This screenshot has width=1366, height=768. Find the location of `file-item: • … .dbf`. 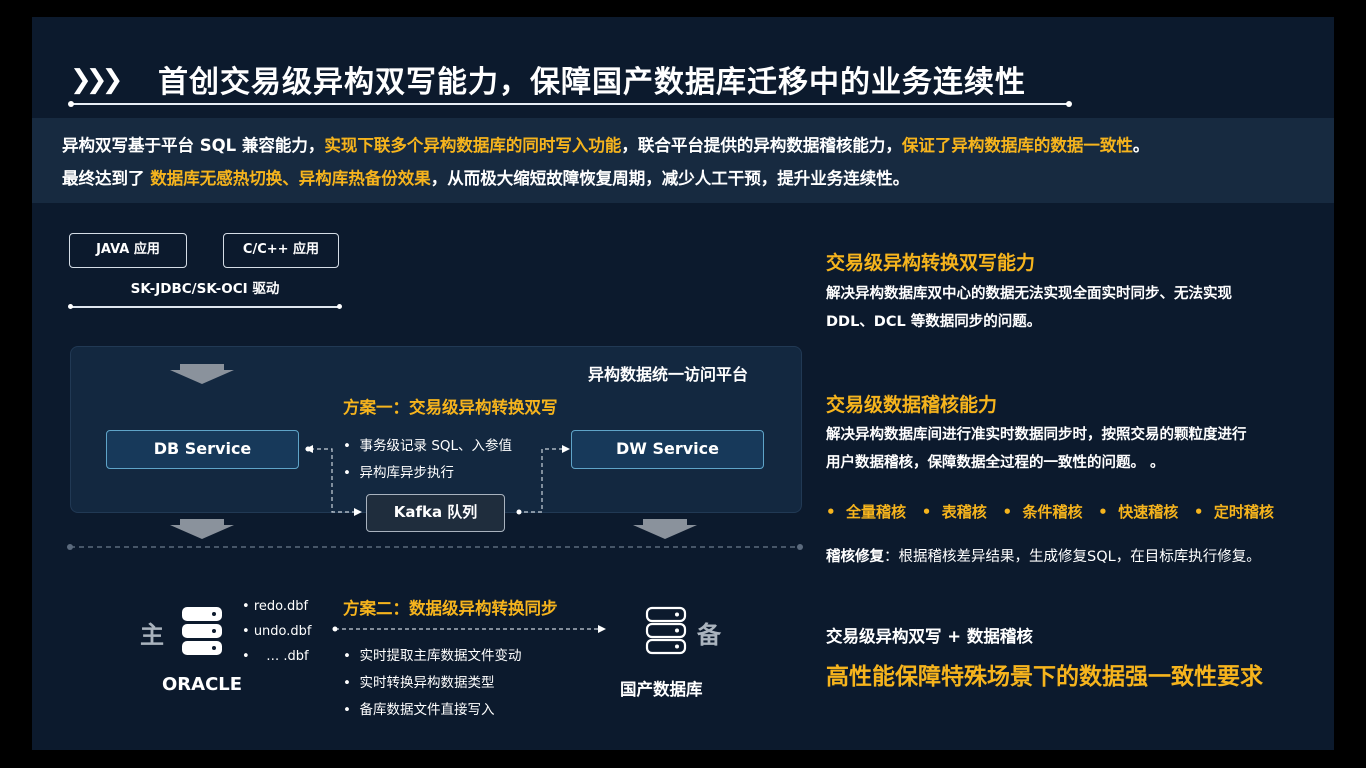

file-item: • … .dbf is located at coordinates (275, 656).